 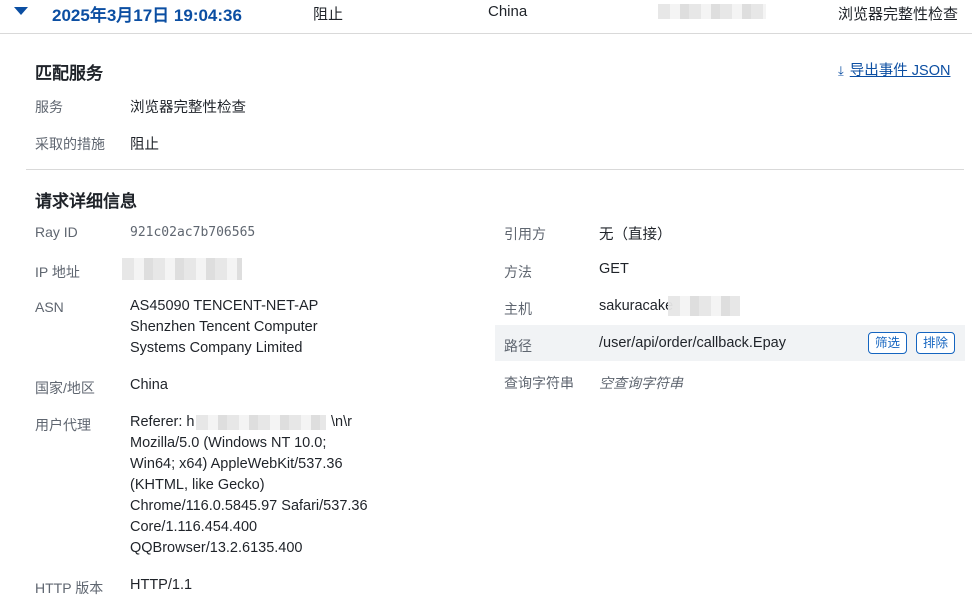 What do you see at coordinates (149, 385) in the screenshot?
I see `country-value: China` at bounding box center [149, 385].